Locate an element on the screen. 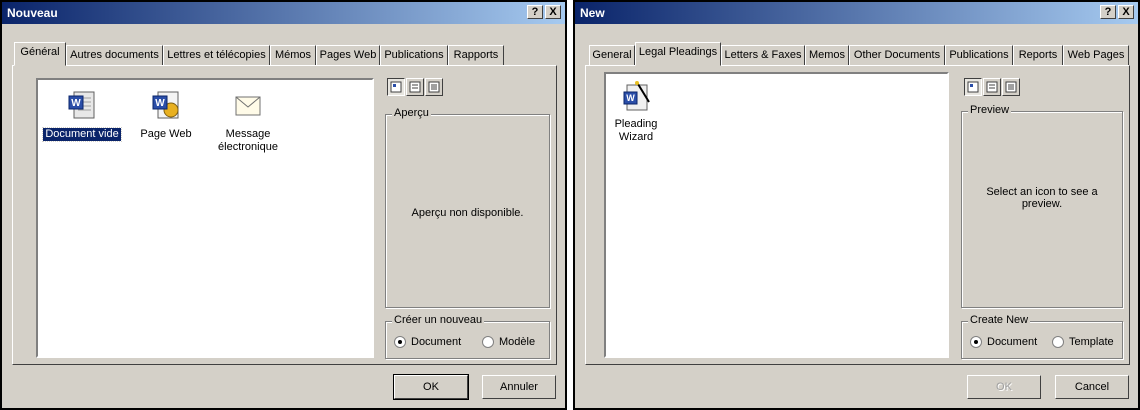 The height and width of the screenshot is (410, 1140). list-item: W Page Web is located at coordinates (166, 115).